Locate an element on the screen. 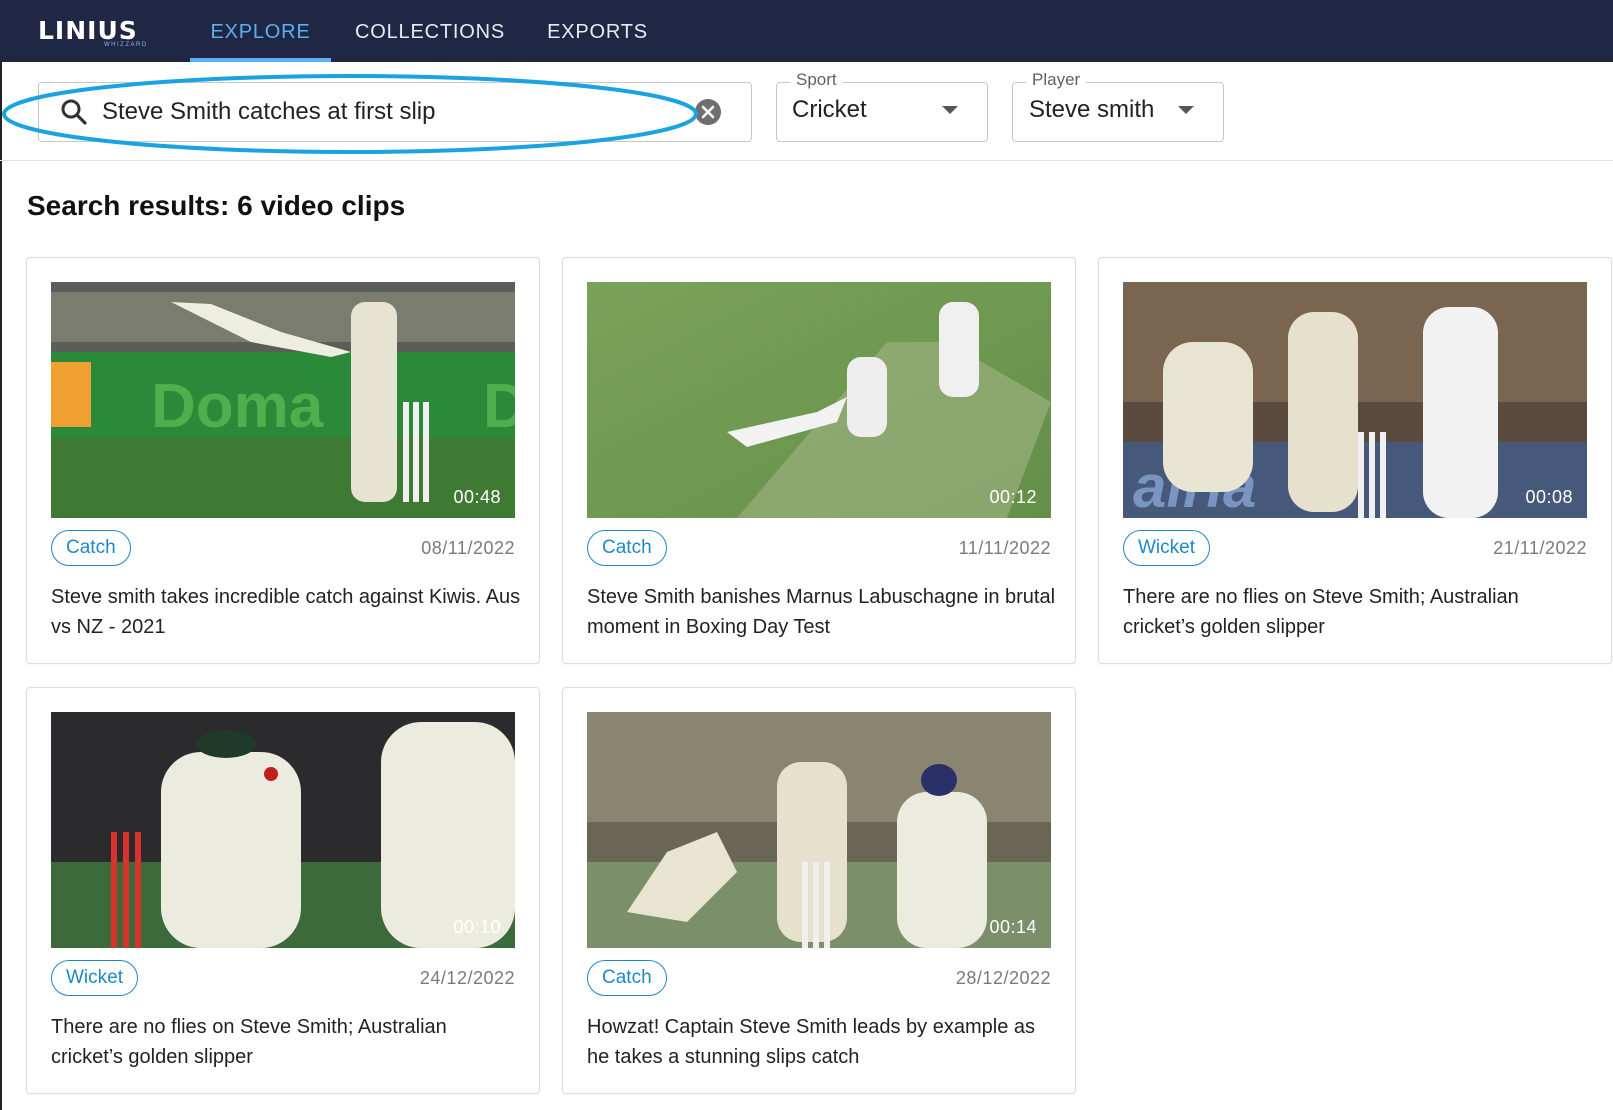 The image size is (1613, 1110). player-select-value: Steve smith is located at coordinates (1092, 109).